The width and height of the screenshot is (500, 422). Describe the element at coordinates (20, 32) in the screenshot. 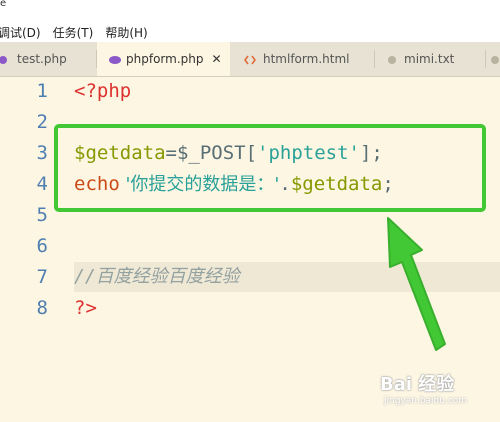

I see `menu-debug: 调试(D)` at that location.